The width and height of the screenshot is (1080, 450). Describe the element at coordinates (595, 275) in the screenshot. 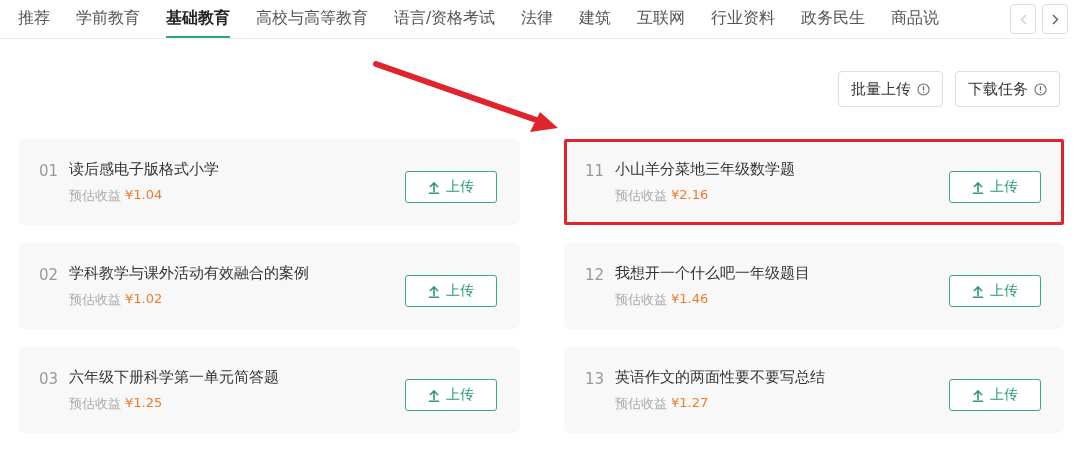

I see `item-number: 12` at that location.